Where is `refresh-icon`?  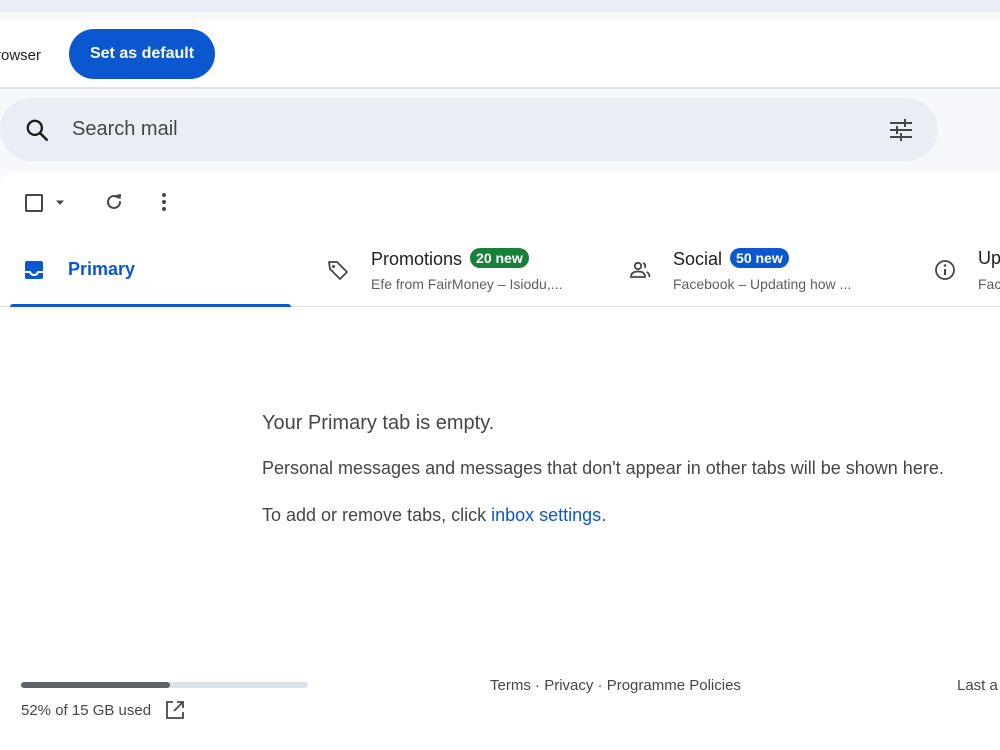
refresh-icon is located at coordinates (114, 202).